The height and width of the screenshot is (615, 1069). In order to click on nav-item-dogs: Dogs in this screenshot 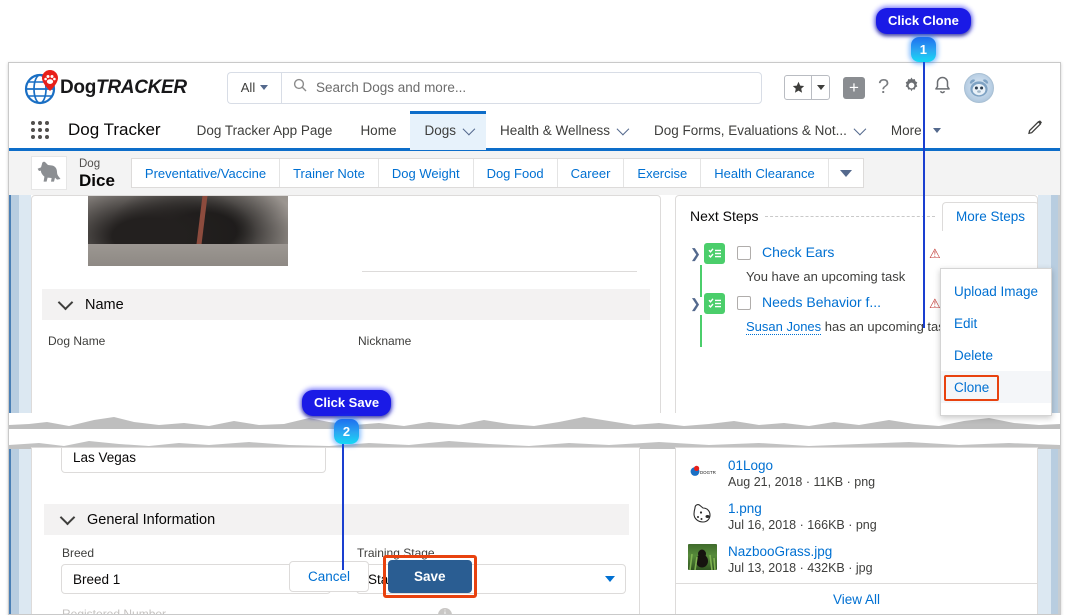, I will do `click(448, 130)`.